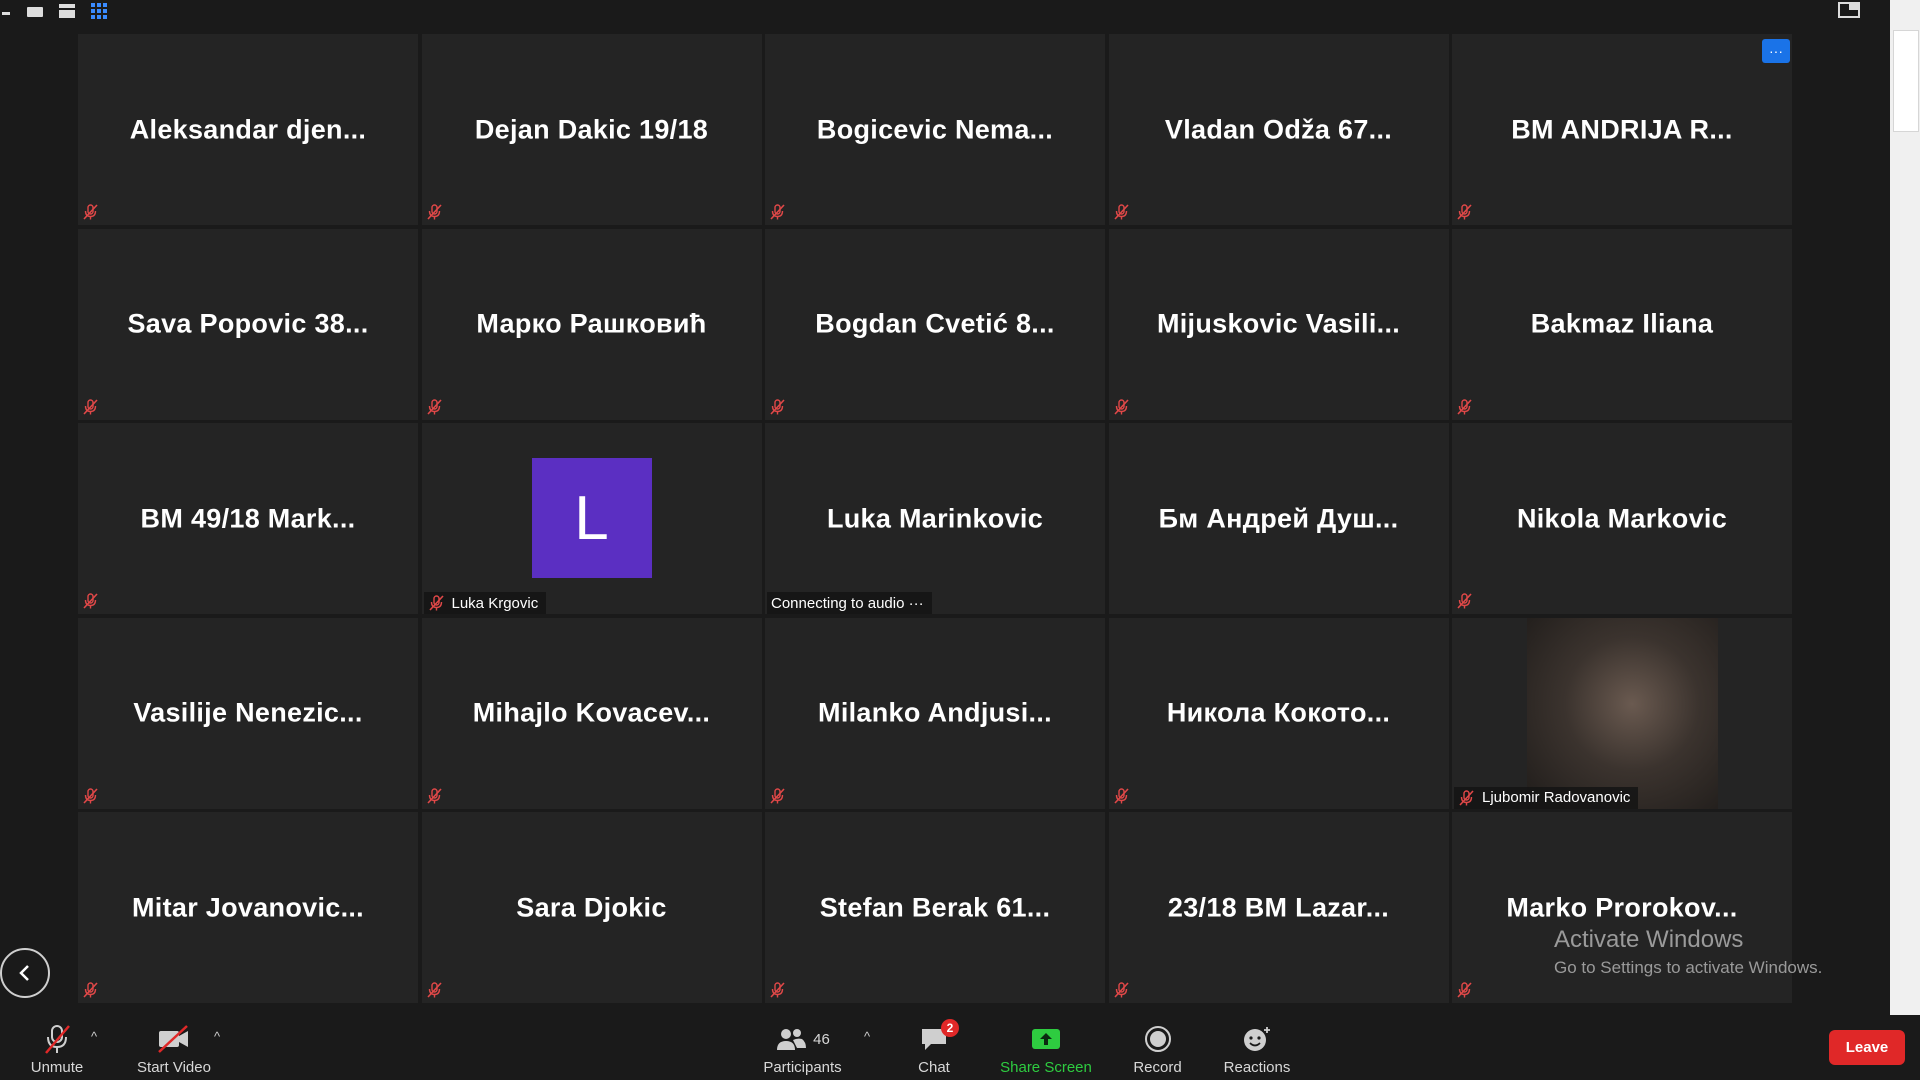  What do you see at coordinates (935, 1047) in the screenshot?
I see `chat-button: 2 Chat` at bounding box center [935, 1047].